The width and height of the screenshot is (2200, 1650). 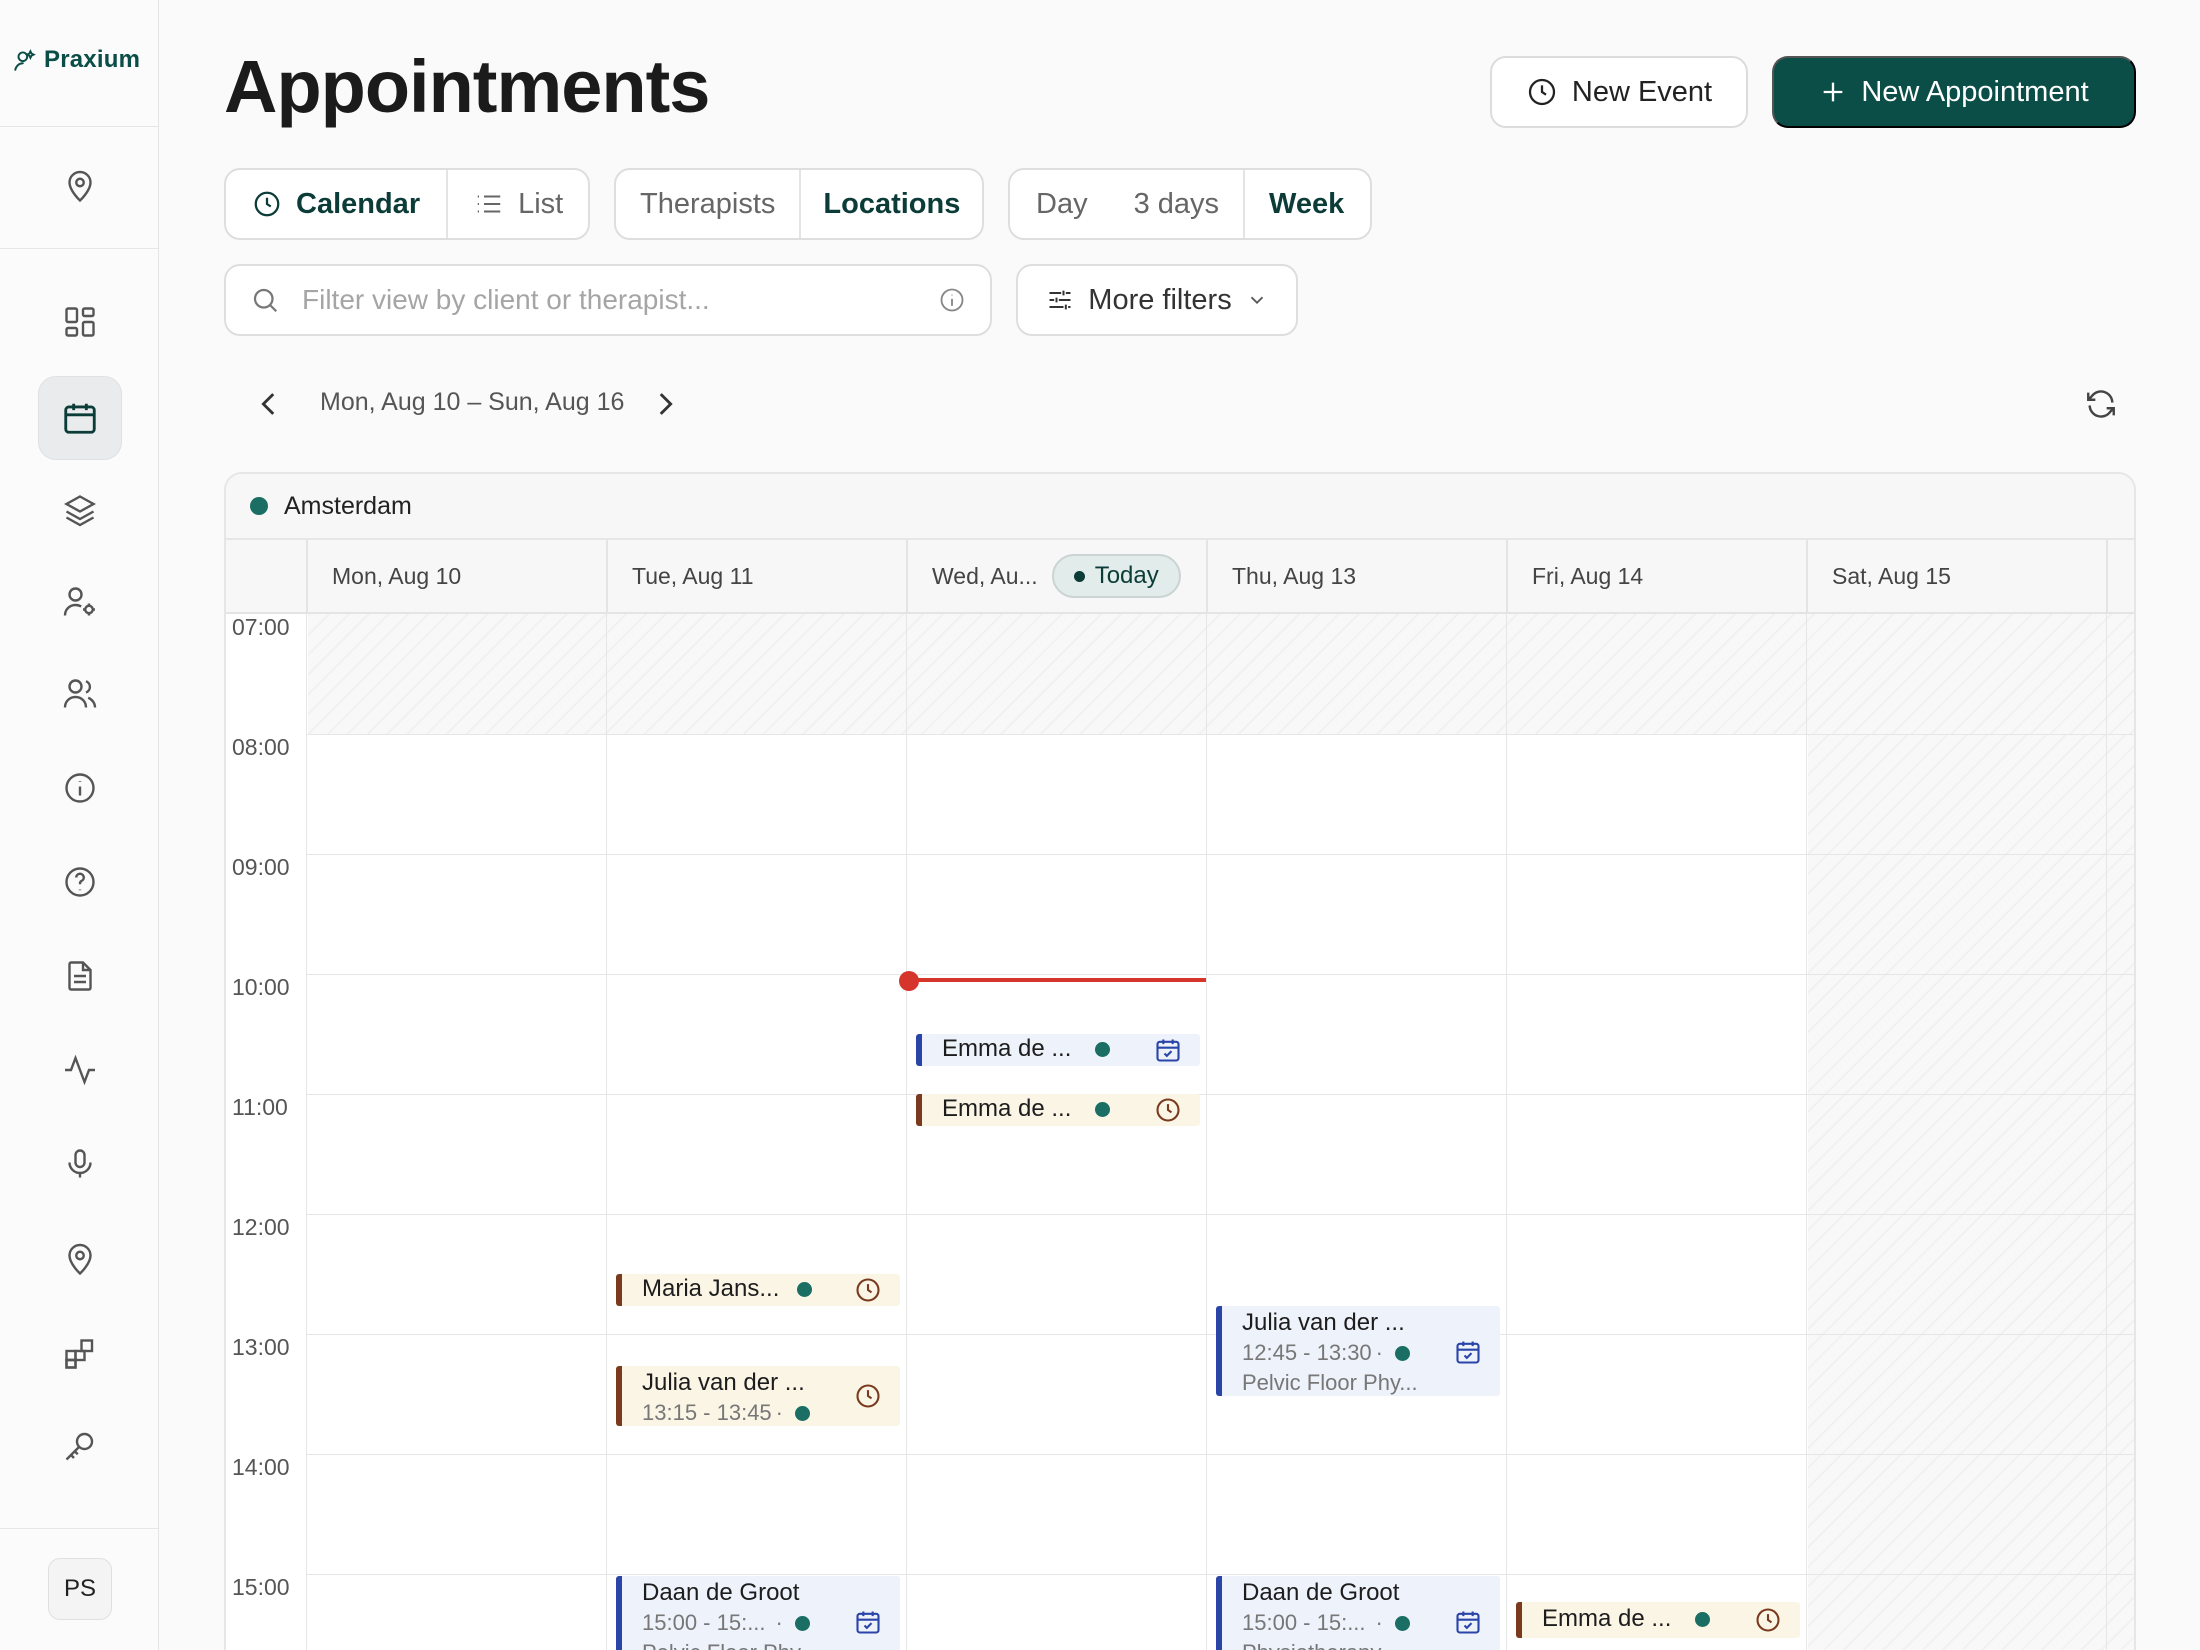 I want to click on day-header: Thu, Aug 13, so click(x=1356, y=577).